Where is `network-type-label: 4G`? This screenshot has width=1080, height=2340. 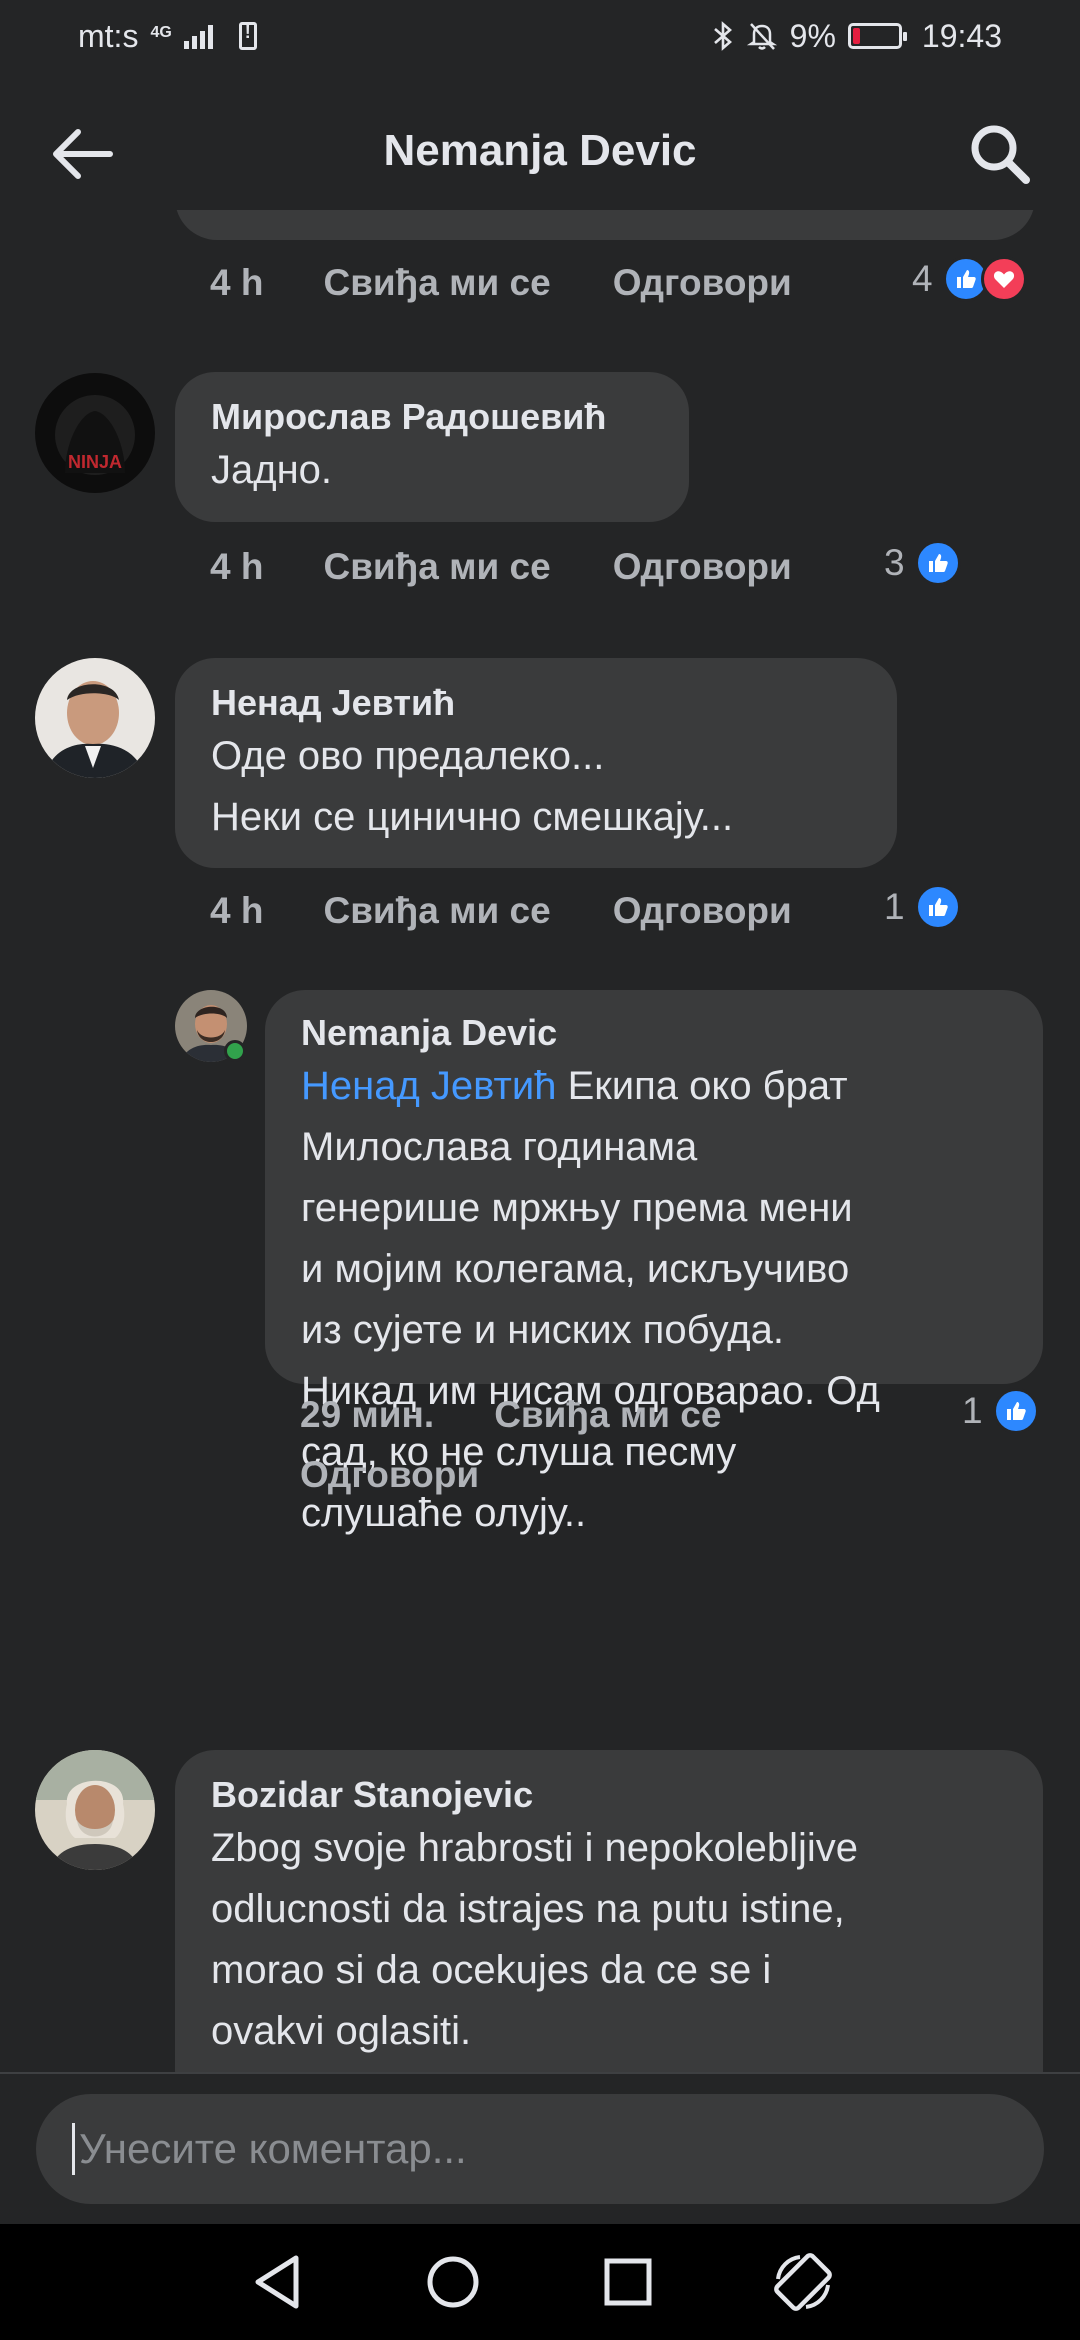 network-type-label: 4G is located at coordinates (161, 32).